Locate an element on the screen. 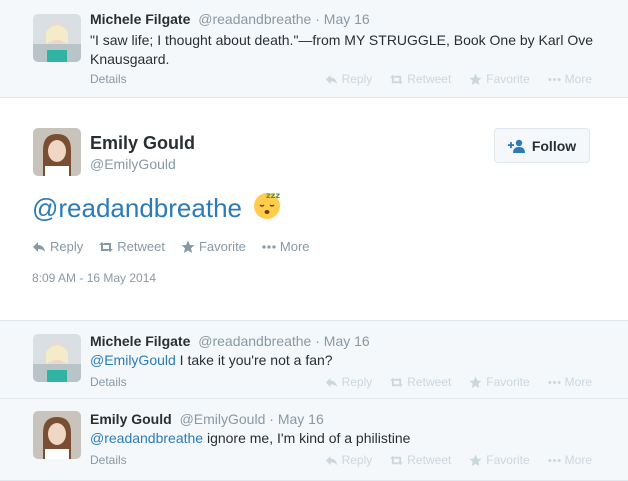  follow-button: Follow is located at coordinates (542, 145).